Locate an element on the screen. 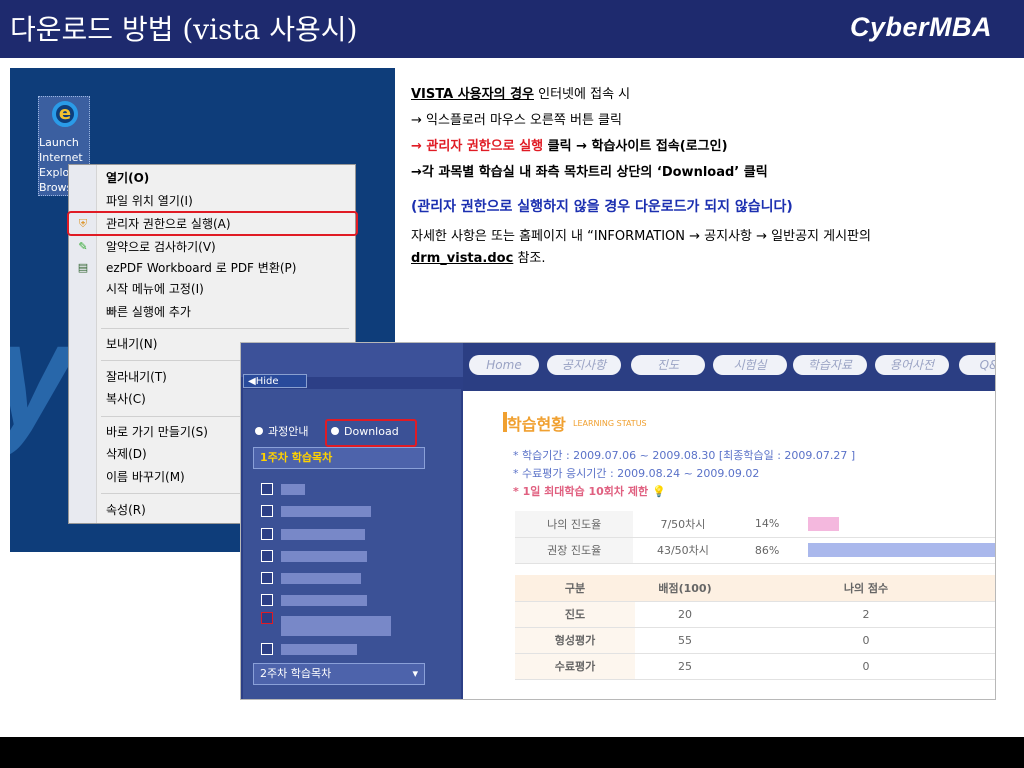 The height and width of the screenshot is (768, 1024). slide-header: 다운로드 방법 (vista 사용시) CyberMBA is located at coordinates (512, 30).